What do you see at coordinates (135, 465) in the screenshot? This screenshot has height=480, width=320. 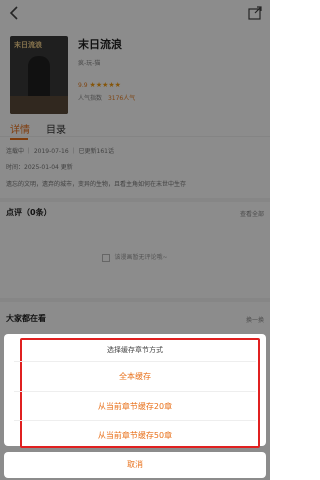 I see `cancel-button: 取消` at bounding box center [135, 465].